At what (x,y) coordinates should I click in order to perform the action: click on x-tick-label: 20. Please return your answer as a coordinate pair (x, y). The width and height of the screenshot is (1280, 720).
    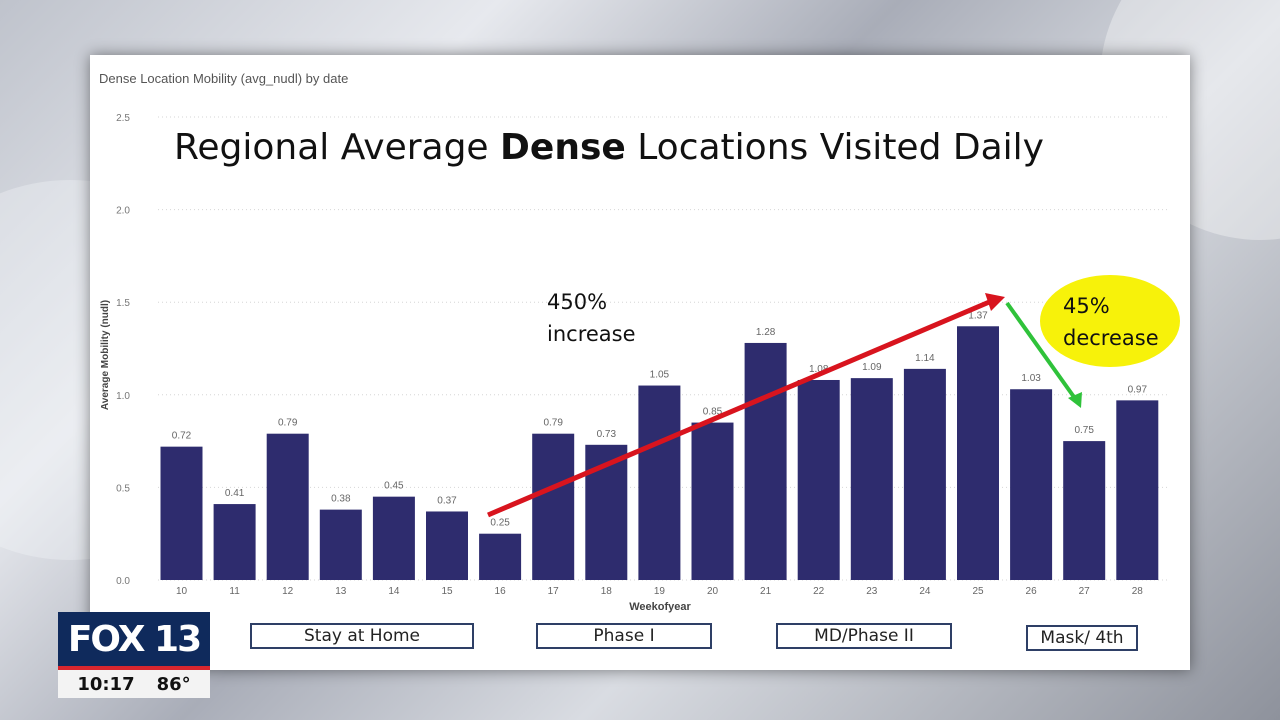
    Looking at the image, I should click on (713, 591).